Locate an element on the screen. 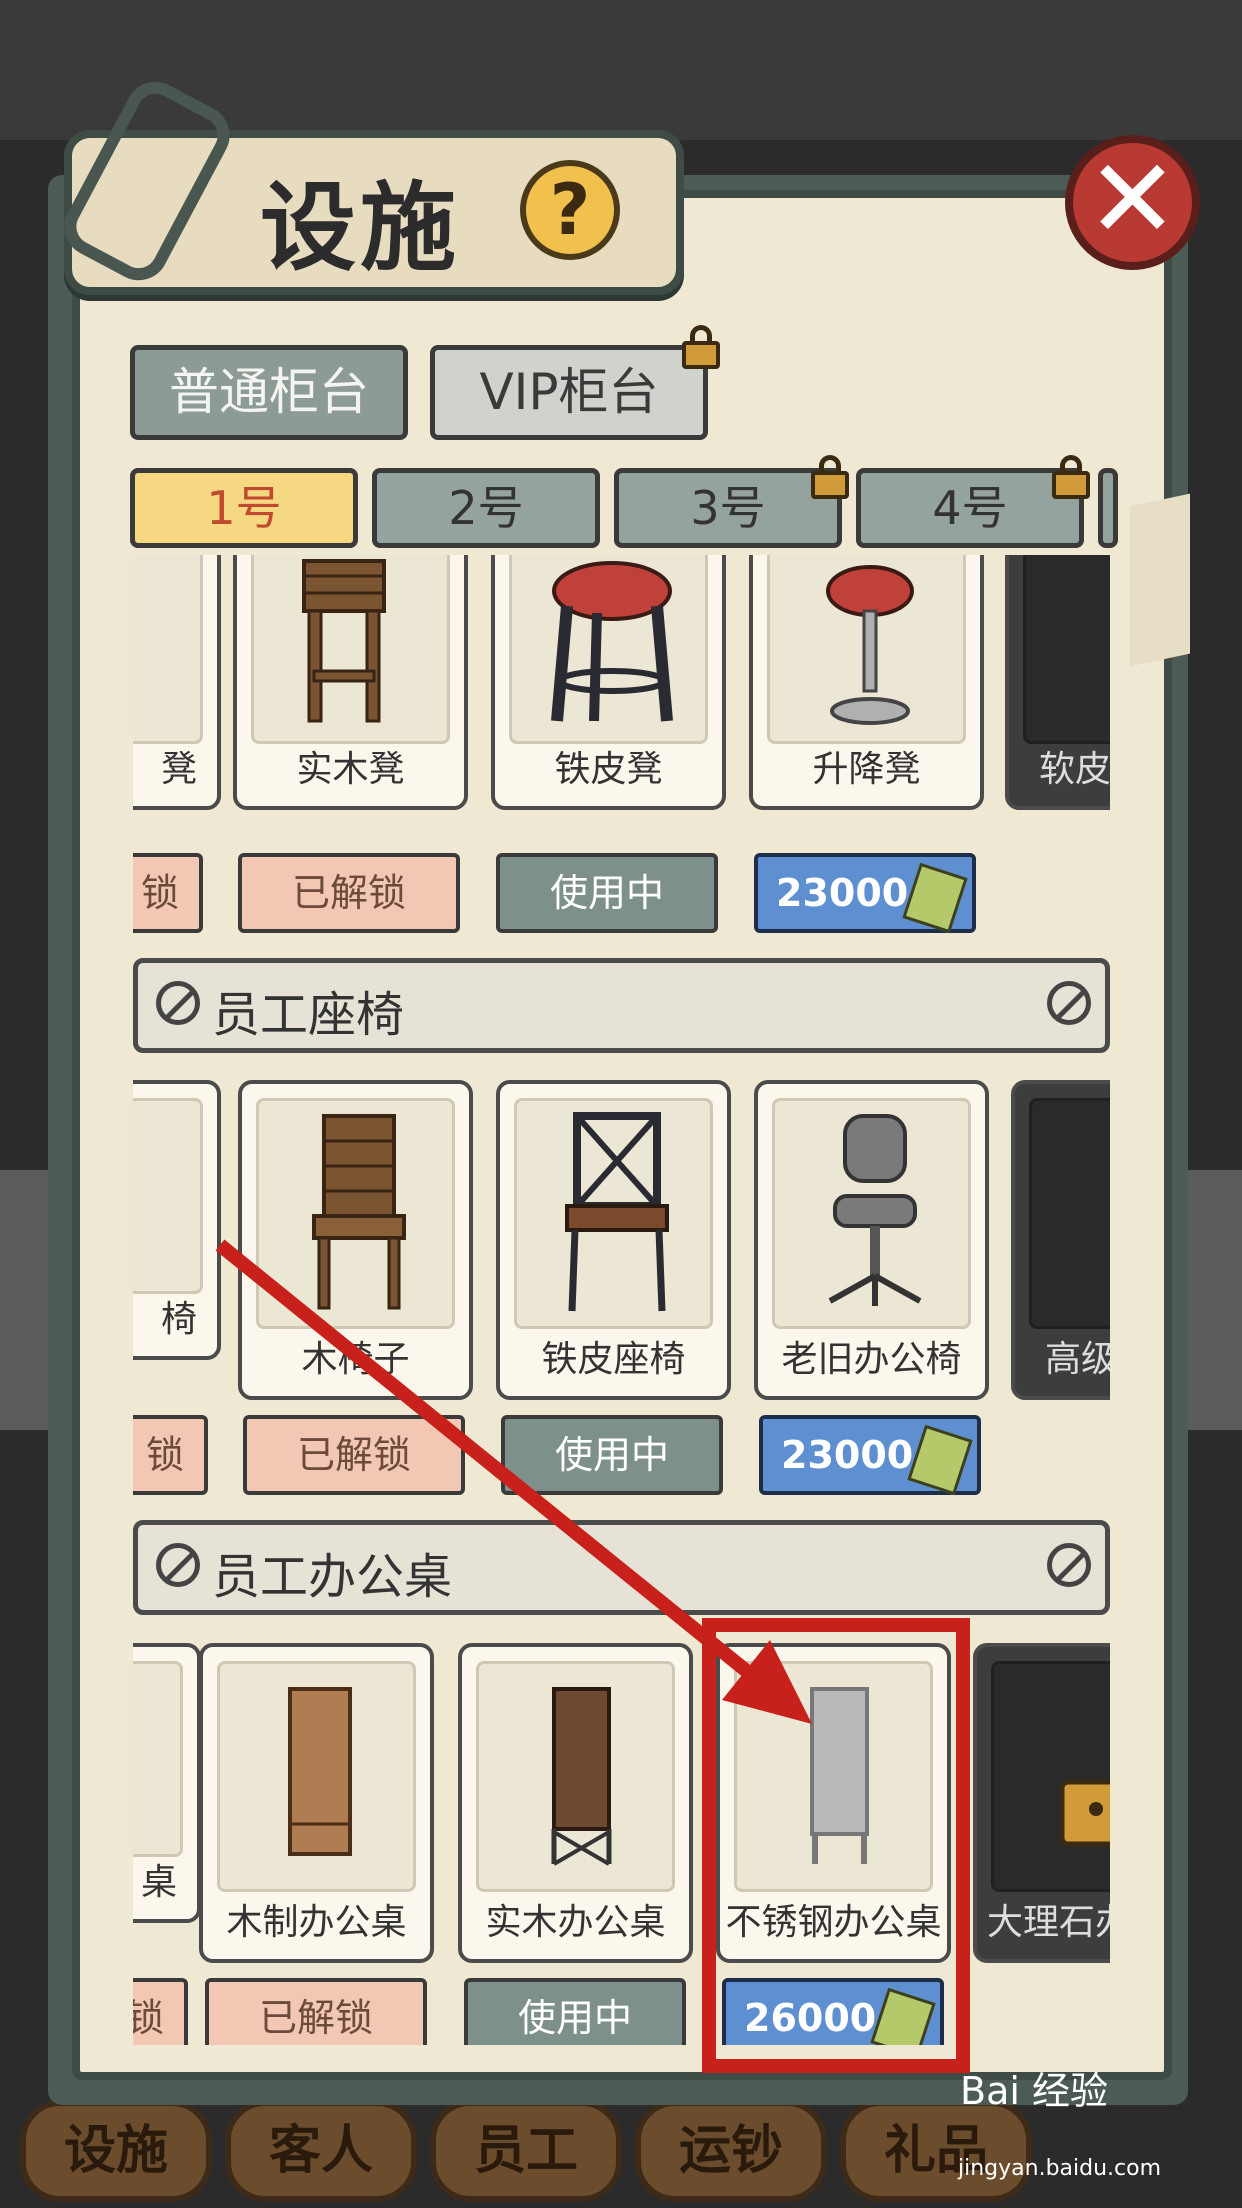  tutorial-arrow-icon is located at coordinates (513, 1481).